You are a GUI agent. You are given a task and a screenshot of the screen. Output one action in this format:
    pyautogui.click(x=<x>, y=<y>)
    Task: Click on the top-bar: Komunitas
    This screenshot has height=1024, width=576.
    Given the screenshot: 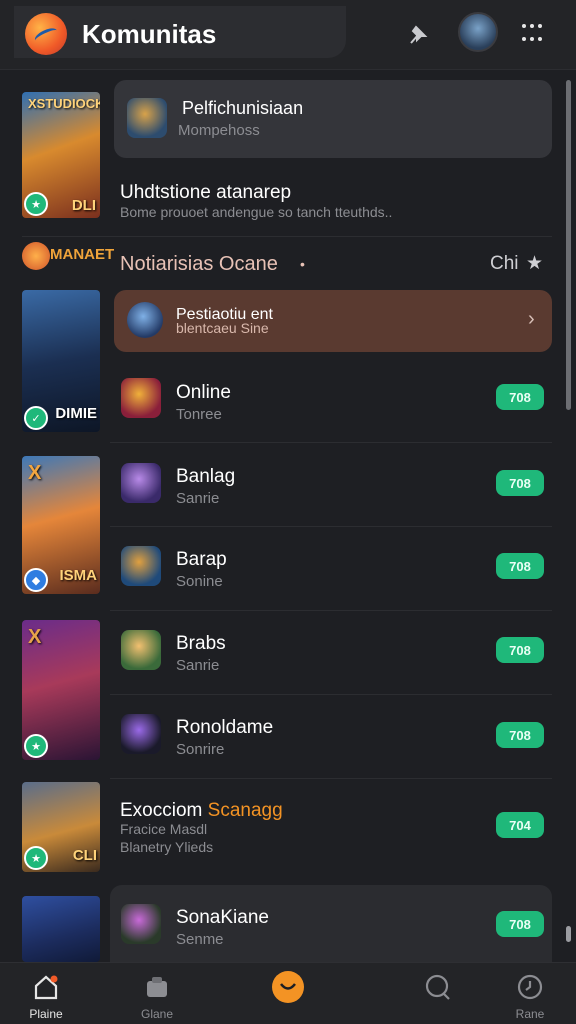 What is the action you would take?
    pyautogui.click(x=288, y=35)
    